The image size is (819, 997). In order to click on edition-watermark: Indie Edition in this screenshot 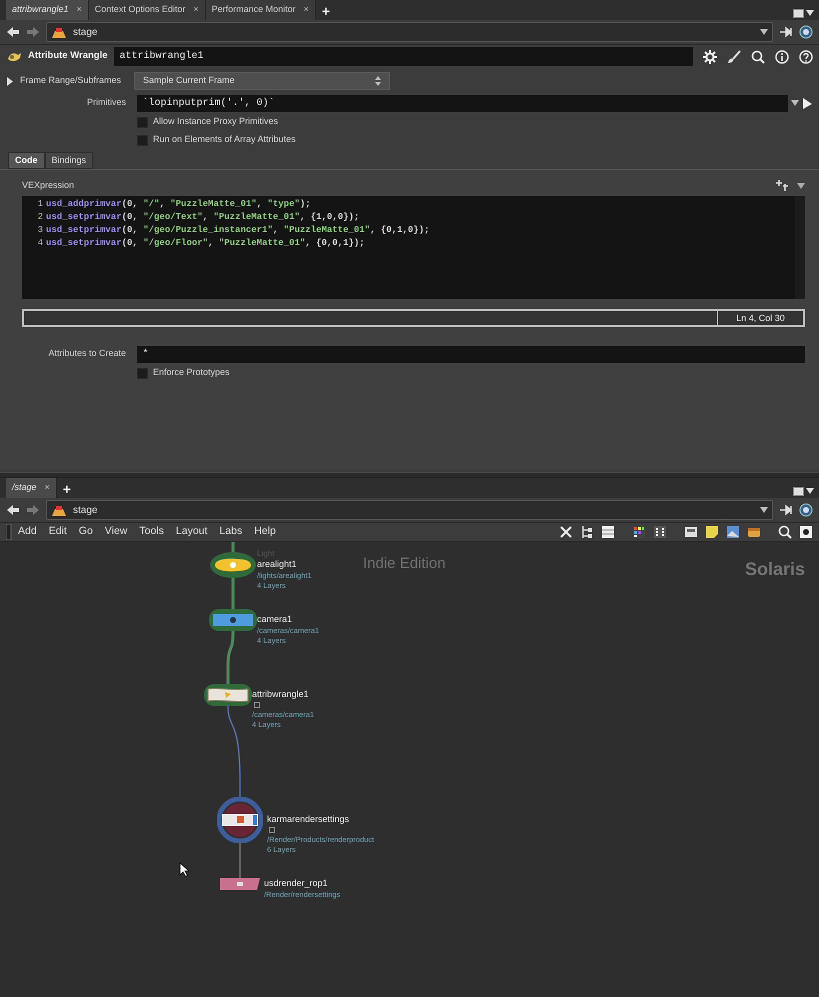, I will do `click(404, 564)`.